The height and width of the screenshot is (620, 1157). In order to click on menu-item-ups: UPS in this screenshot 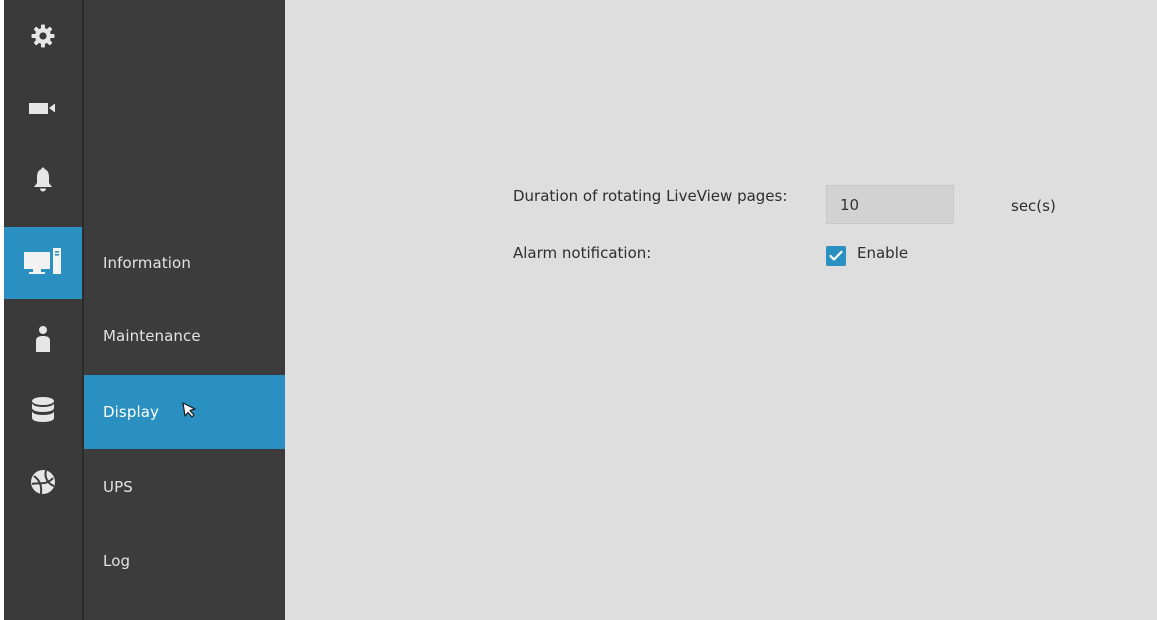, I will do `click(184, 487)`.